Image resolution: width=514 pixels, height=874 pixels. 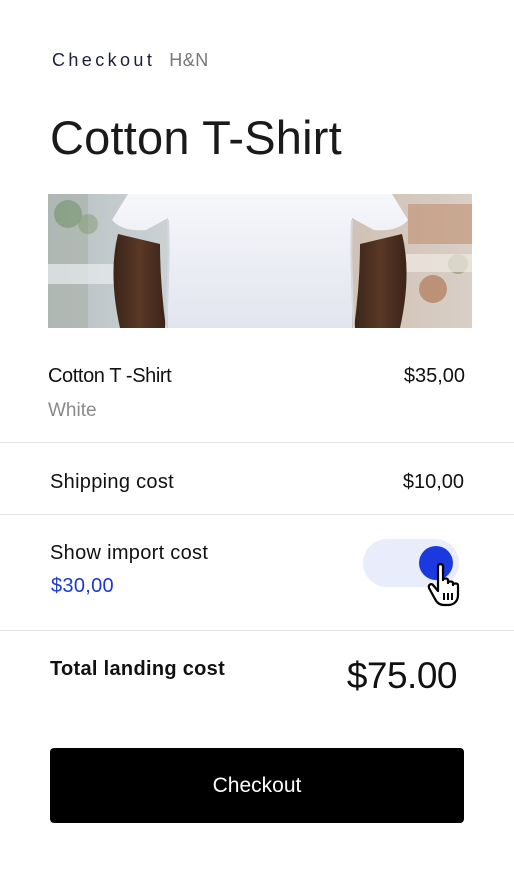 What do you see at coordinates (434, 376) in the screenshot?
I see `item-price: $35,00` at bounding box center [434, 376].